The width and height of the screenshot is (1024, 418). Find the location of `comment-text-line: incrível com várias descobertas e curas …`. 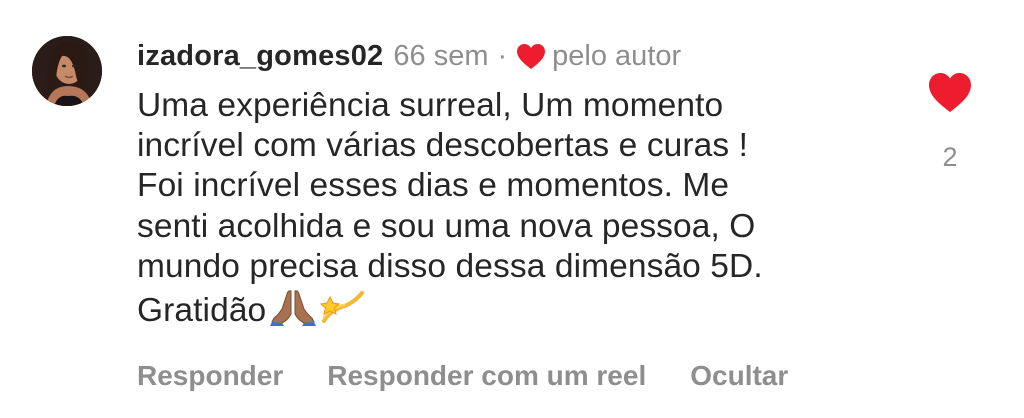

comment-text-line: incrível com várias descobertas e curas … is located at coordinates (443, 146).